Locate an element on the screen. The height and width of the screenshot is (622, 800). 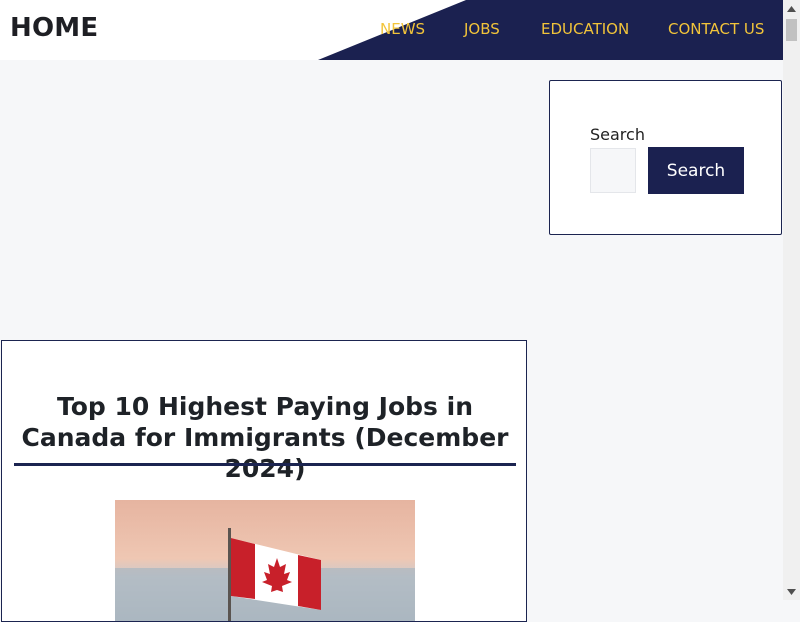
search-label: Search is located at coordinates (617, 134).